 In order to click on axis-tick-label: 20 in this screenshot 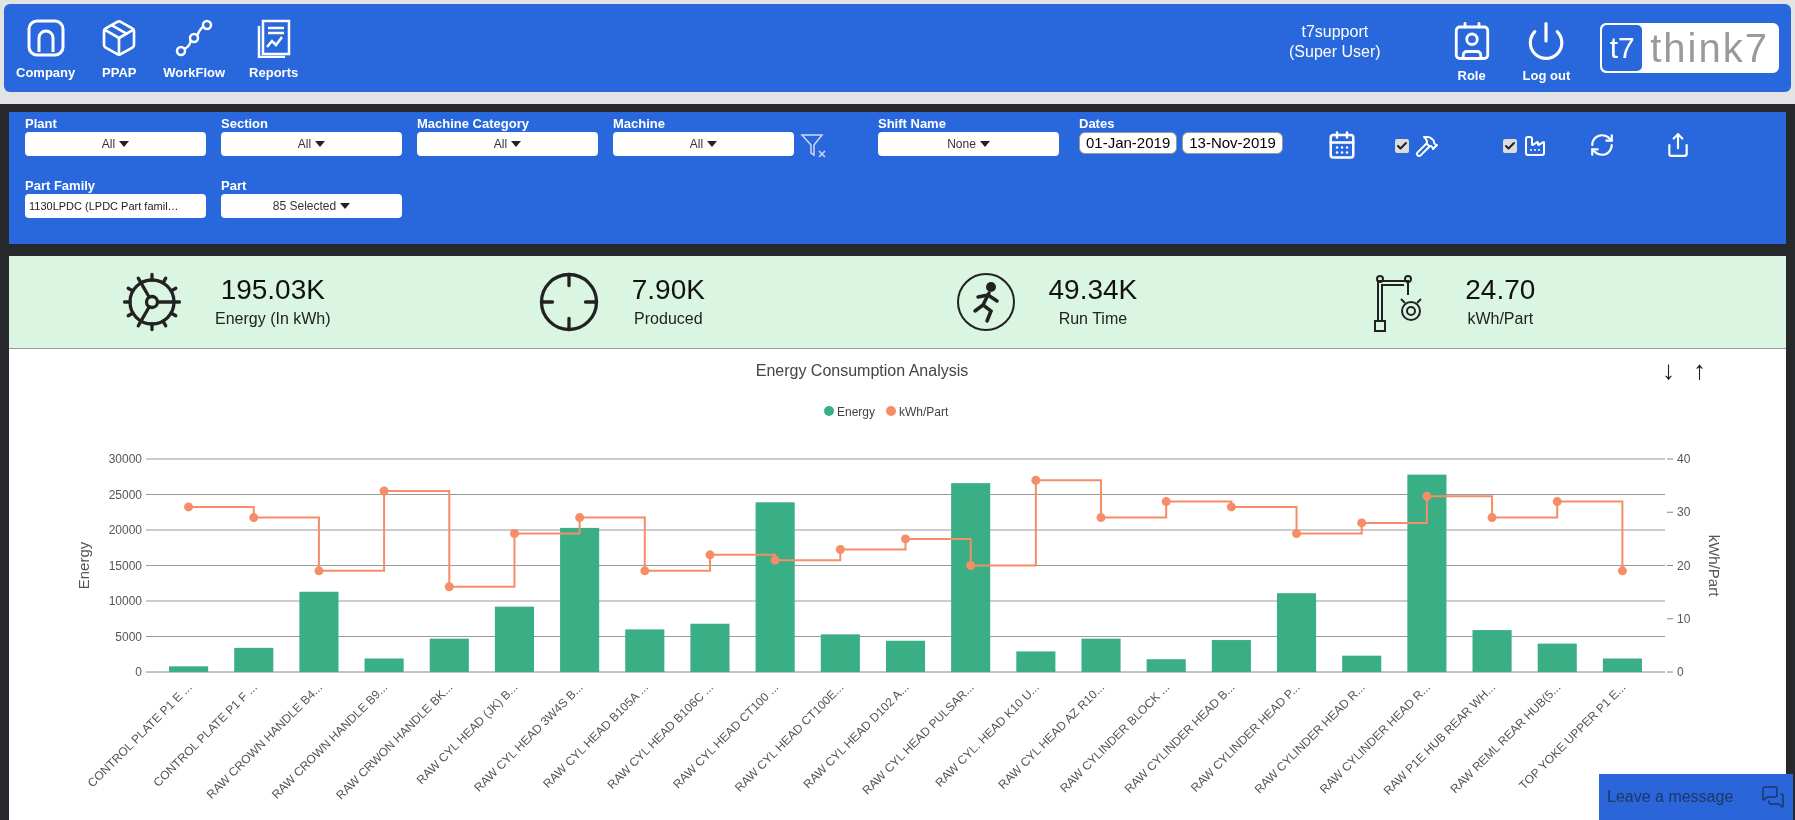, I will do `click(1684, 565)`.